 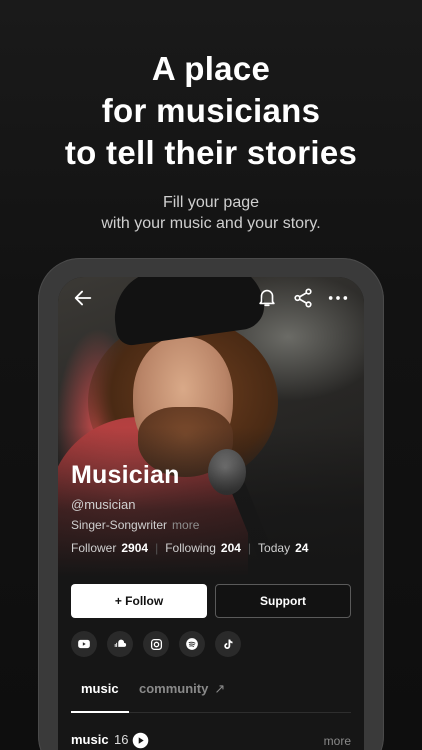 I want to click on tab-music: music, so click(x=100, y=688).